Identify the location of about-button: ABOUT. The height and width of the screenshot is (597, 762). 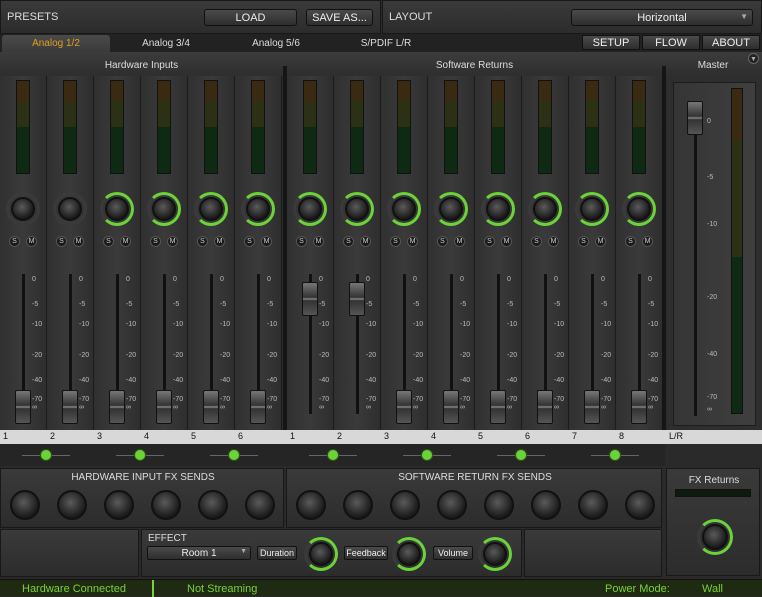
(731, 42).